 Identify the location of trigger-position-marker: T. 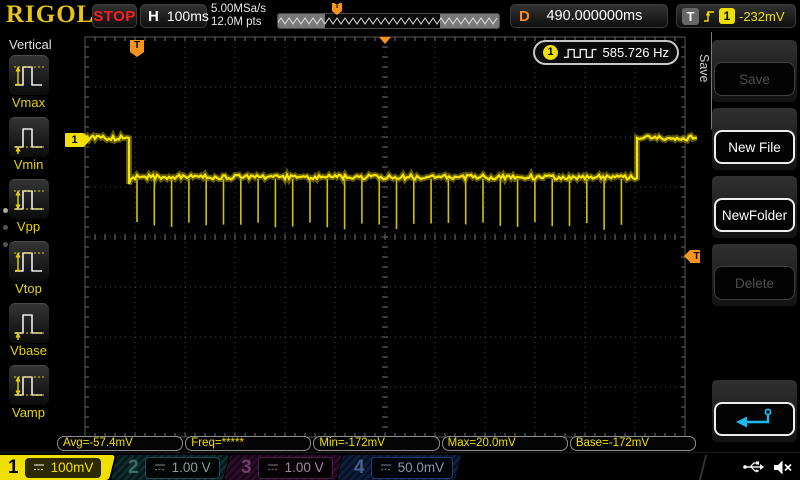
(137, 48).